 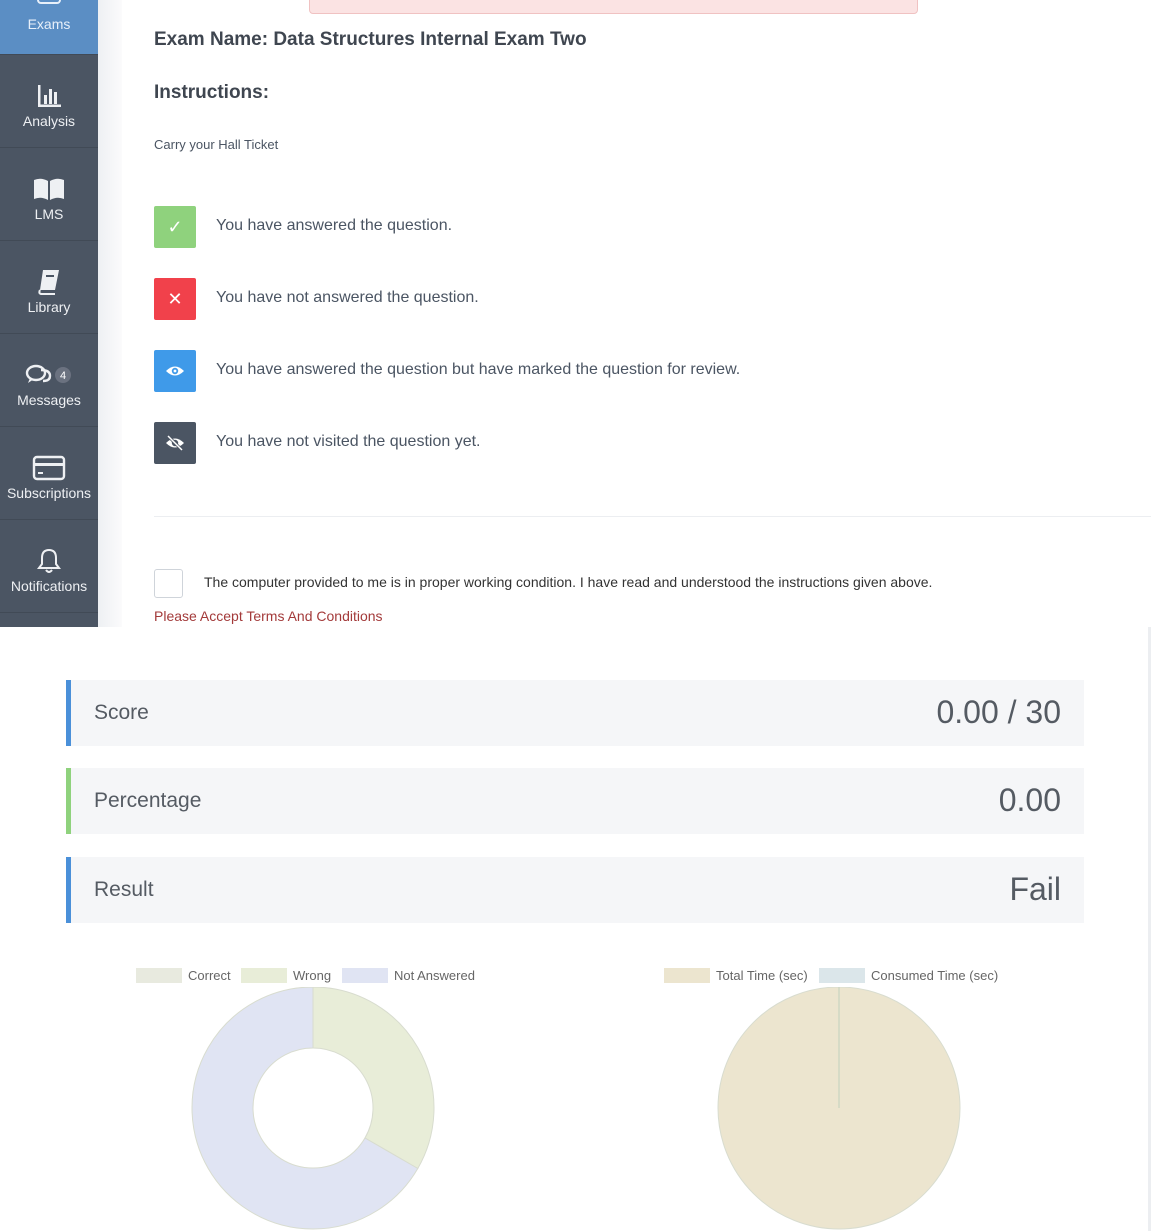 What do you see at coordinates (209, 975) in the screenshot?
I see `legend-label: Correct` at bounding box center [209, 975].